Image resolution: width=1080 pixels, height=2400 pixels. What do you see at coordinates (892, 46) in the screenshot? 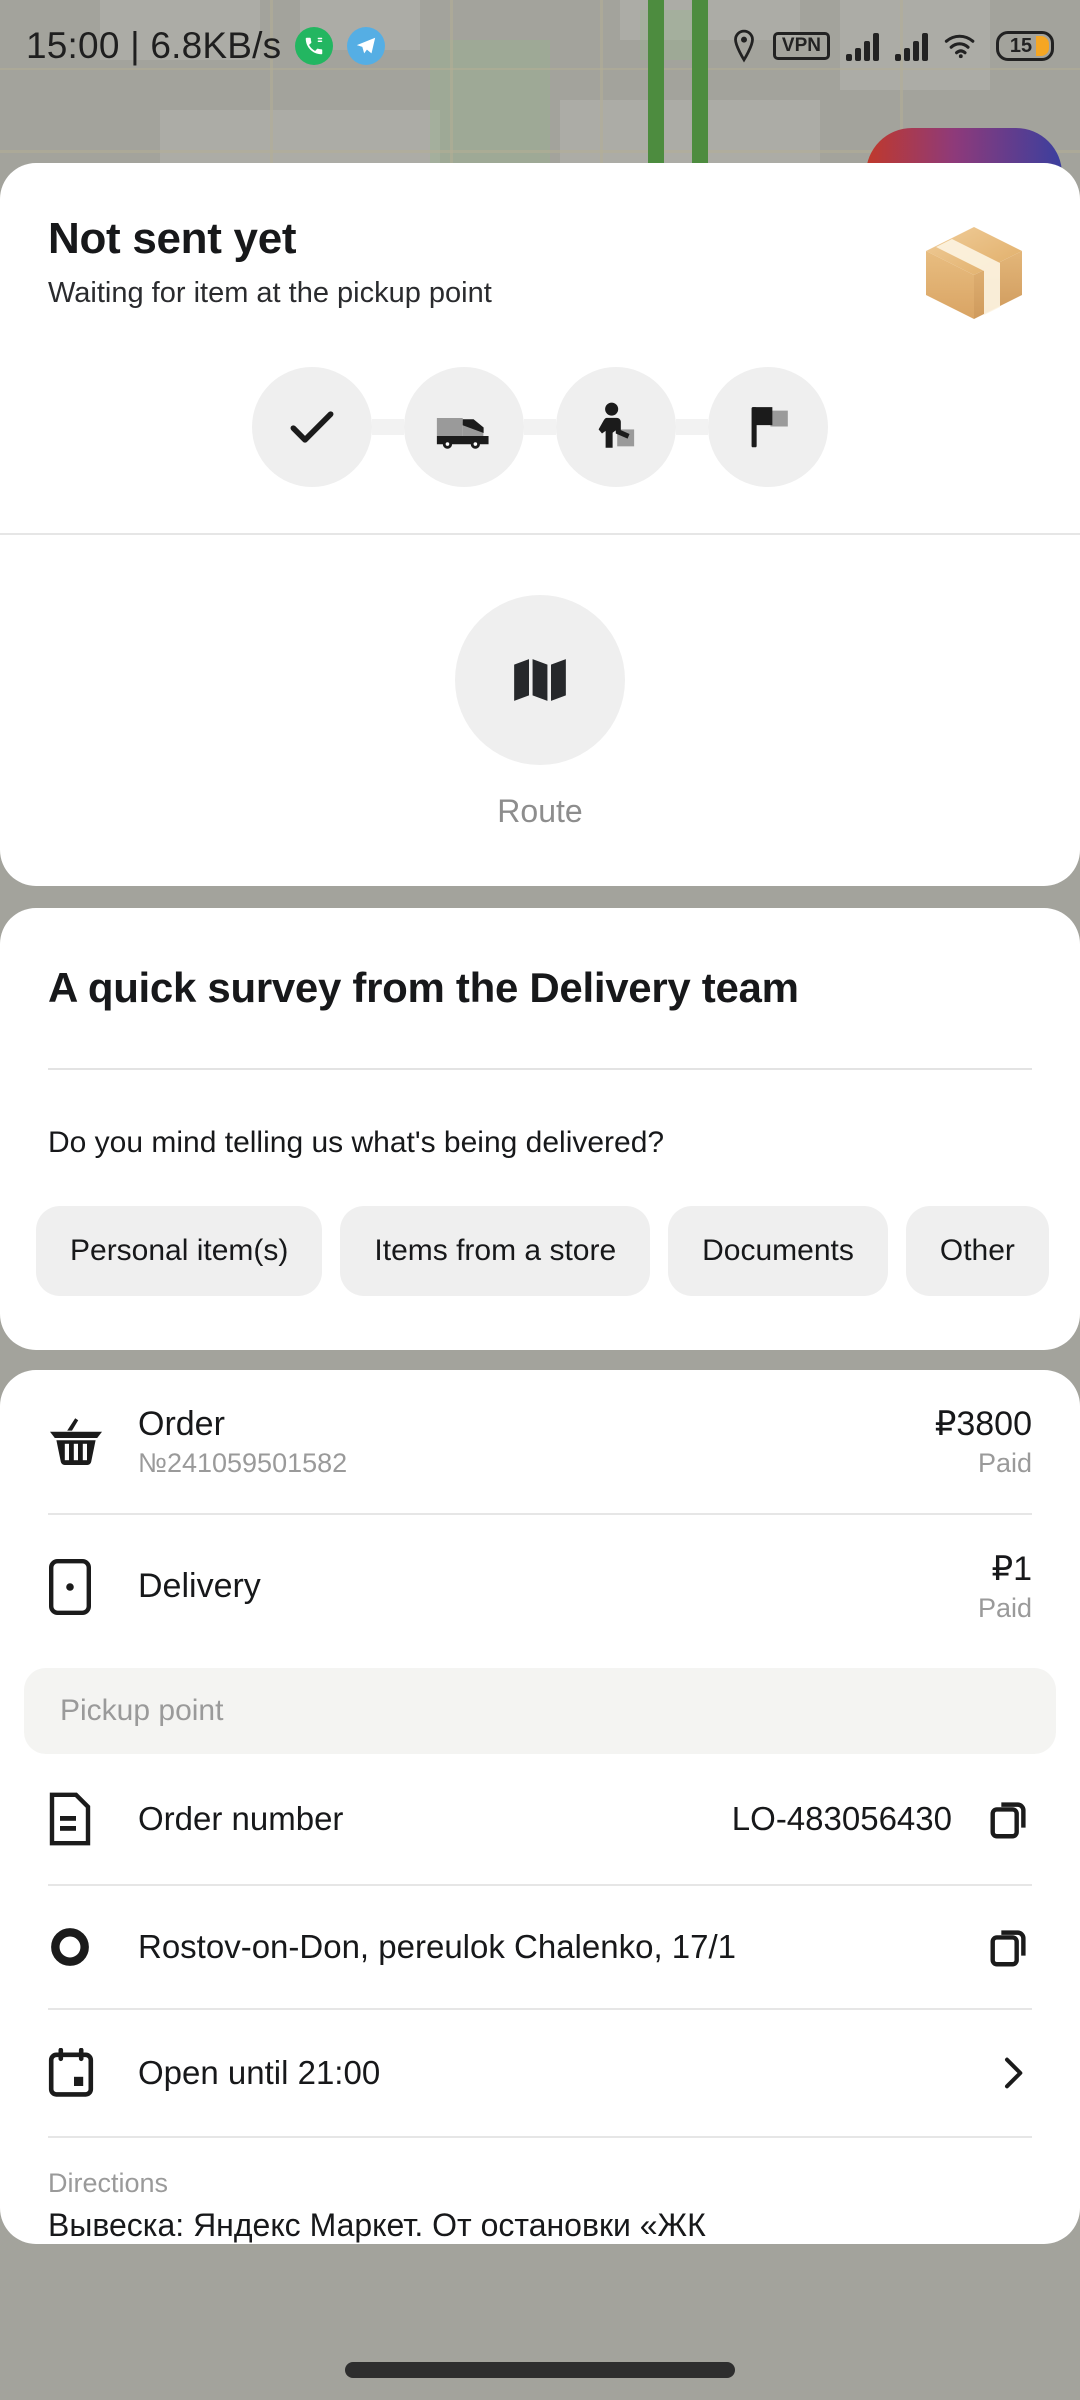
I see `status-bar-right: VPN 15` at bounding box center [892, 46].